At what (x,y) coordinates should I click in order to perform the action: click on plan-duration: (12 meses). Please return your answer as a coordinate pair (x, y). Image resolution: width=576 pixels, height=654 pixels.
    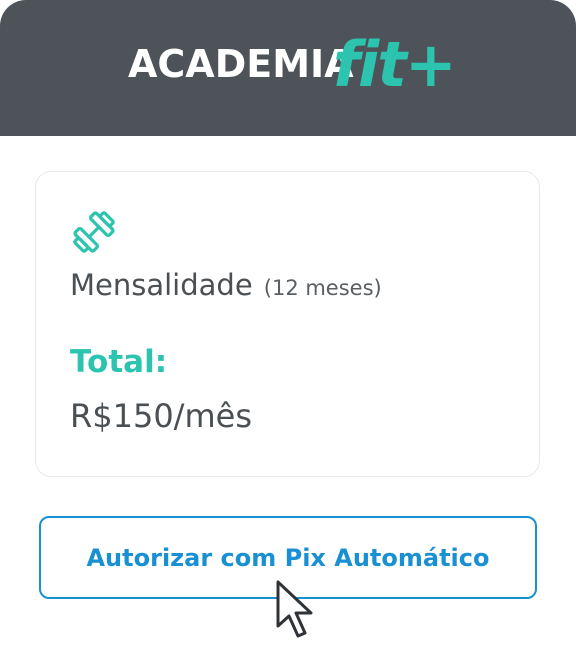
    Looking at the image, I should click on (322, 288).